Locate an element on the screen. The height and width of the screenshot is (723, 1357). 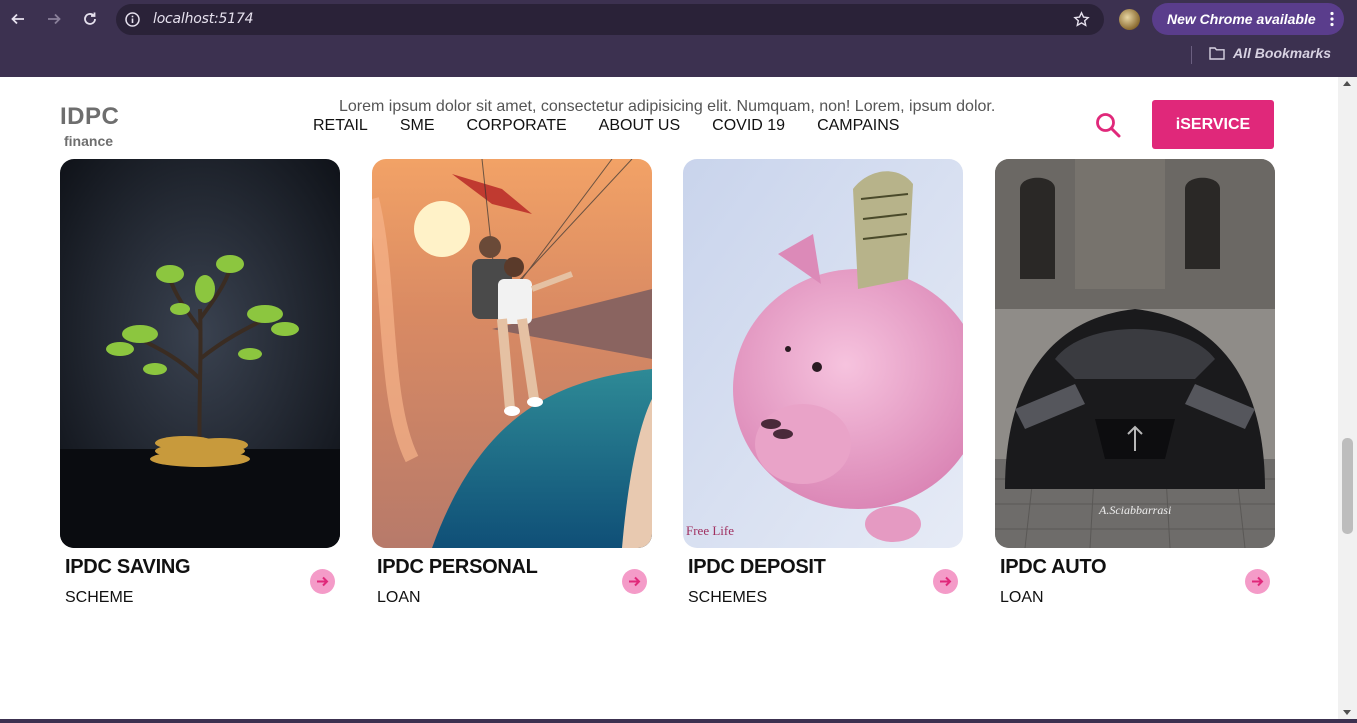
logo-sub-text: finance is located at coordinates (89, 141).